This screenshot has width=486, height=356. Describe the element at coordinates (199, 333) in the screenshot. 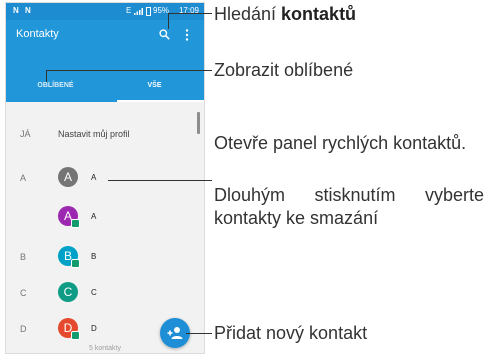

I see `callout-line-add` at that location.